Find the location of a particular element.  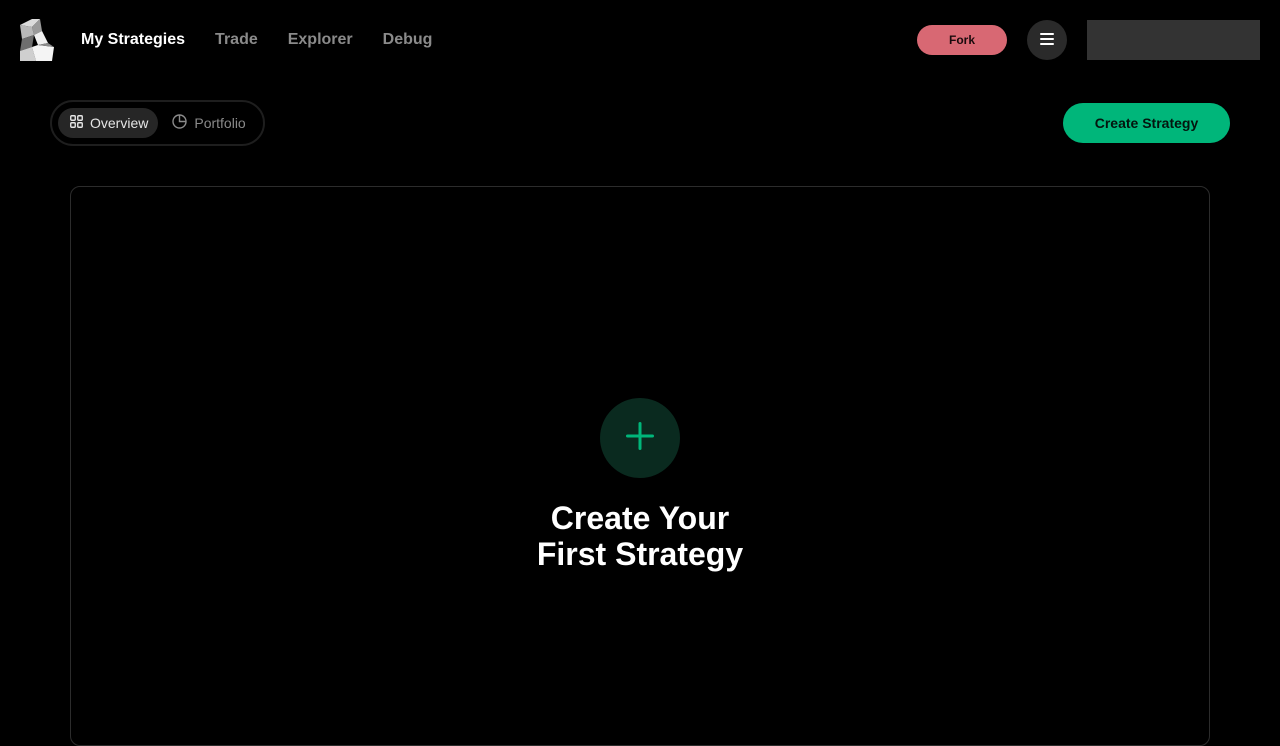

main-nav: My Strategies Trade Explorer Debug is located at coordinates (256, 40).